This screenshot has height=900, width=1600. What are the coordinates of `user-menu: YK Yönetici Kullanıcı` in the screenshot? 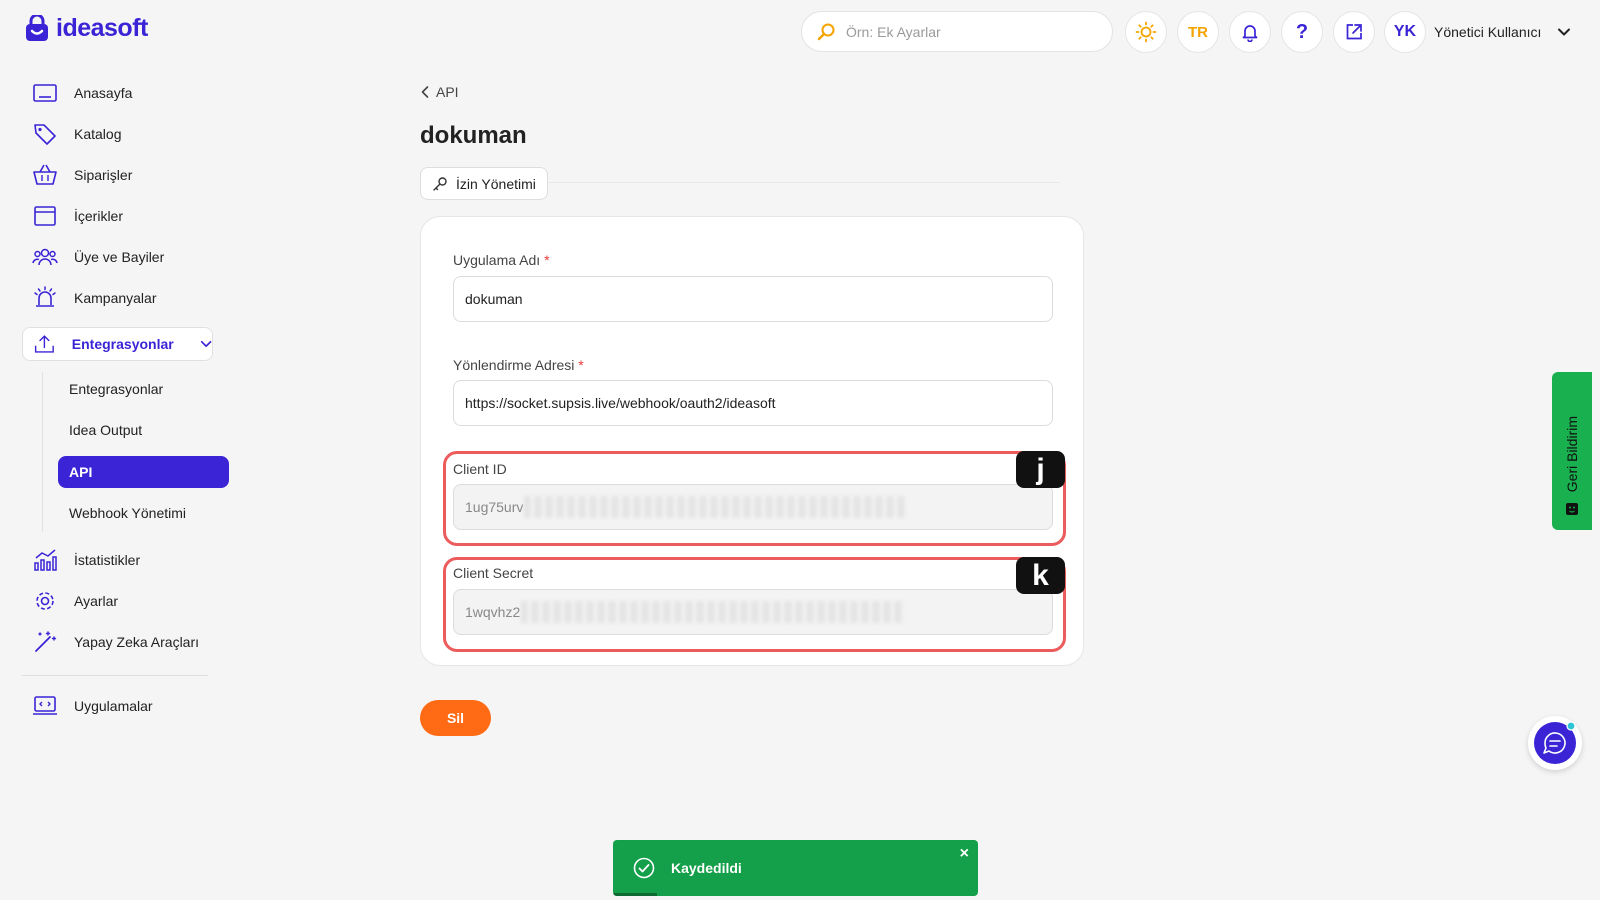 It's located at (1477, 32).